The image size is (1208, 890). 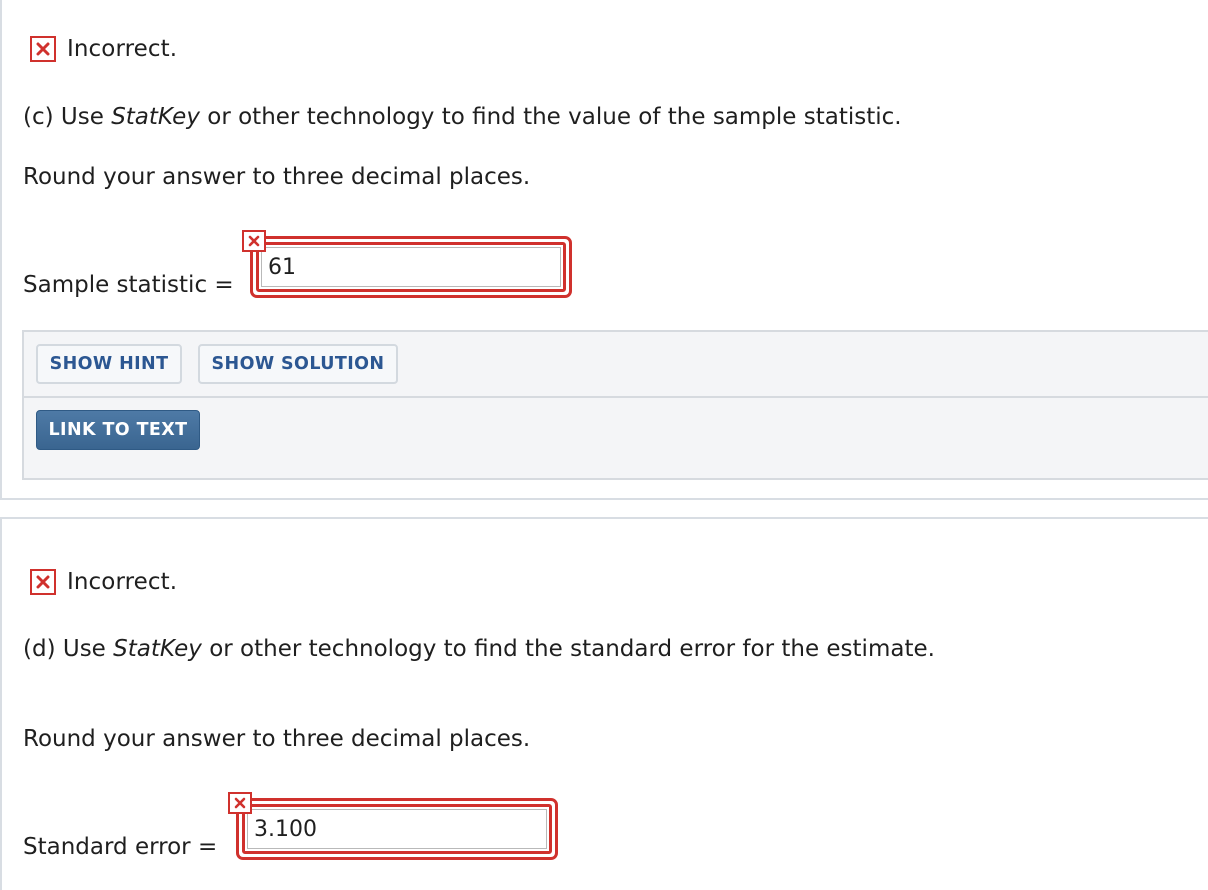 What do you see at coordinates (67, 117) in the screenshot?
I see `prompt-prefix: (c) Use` at bounding box center [67, 117].